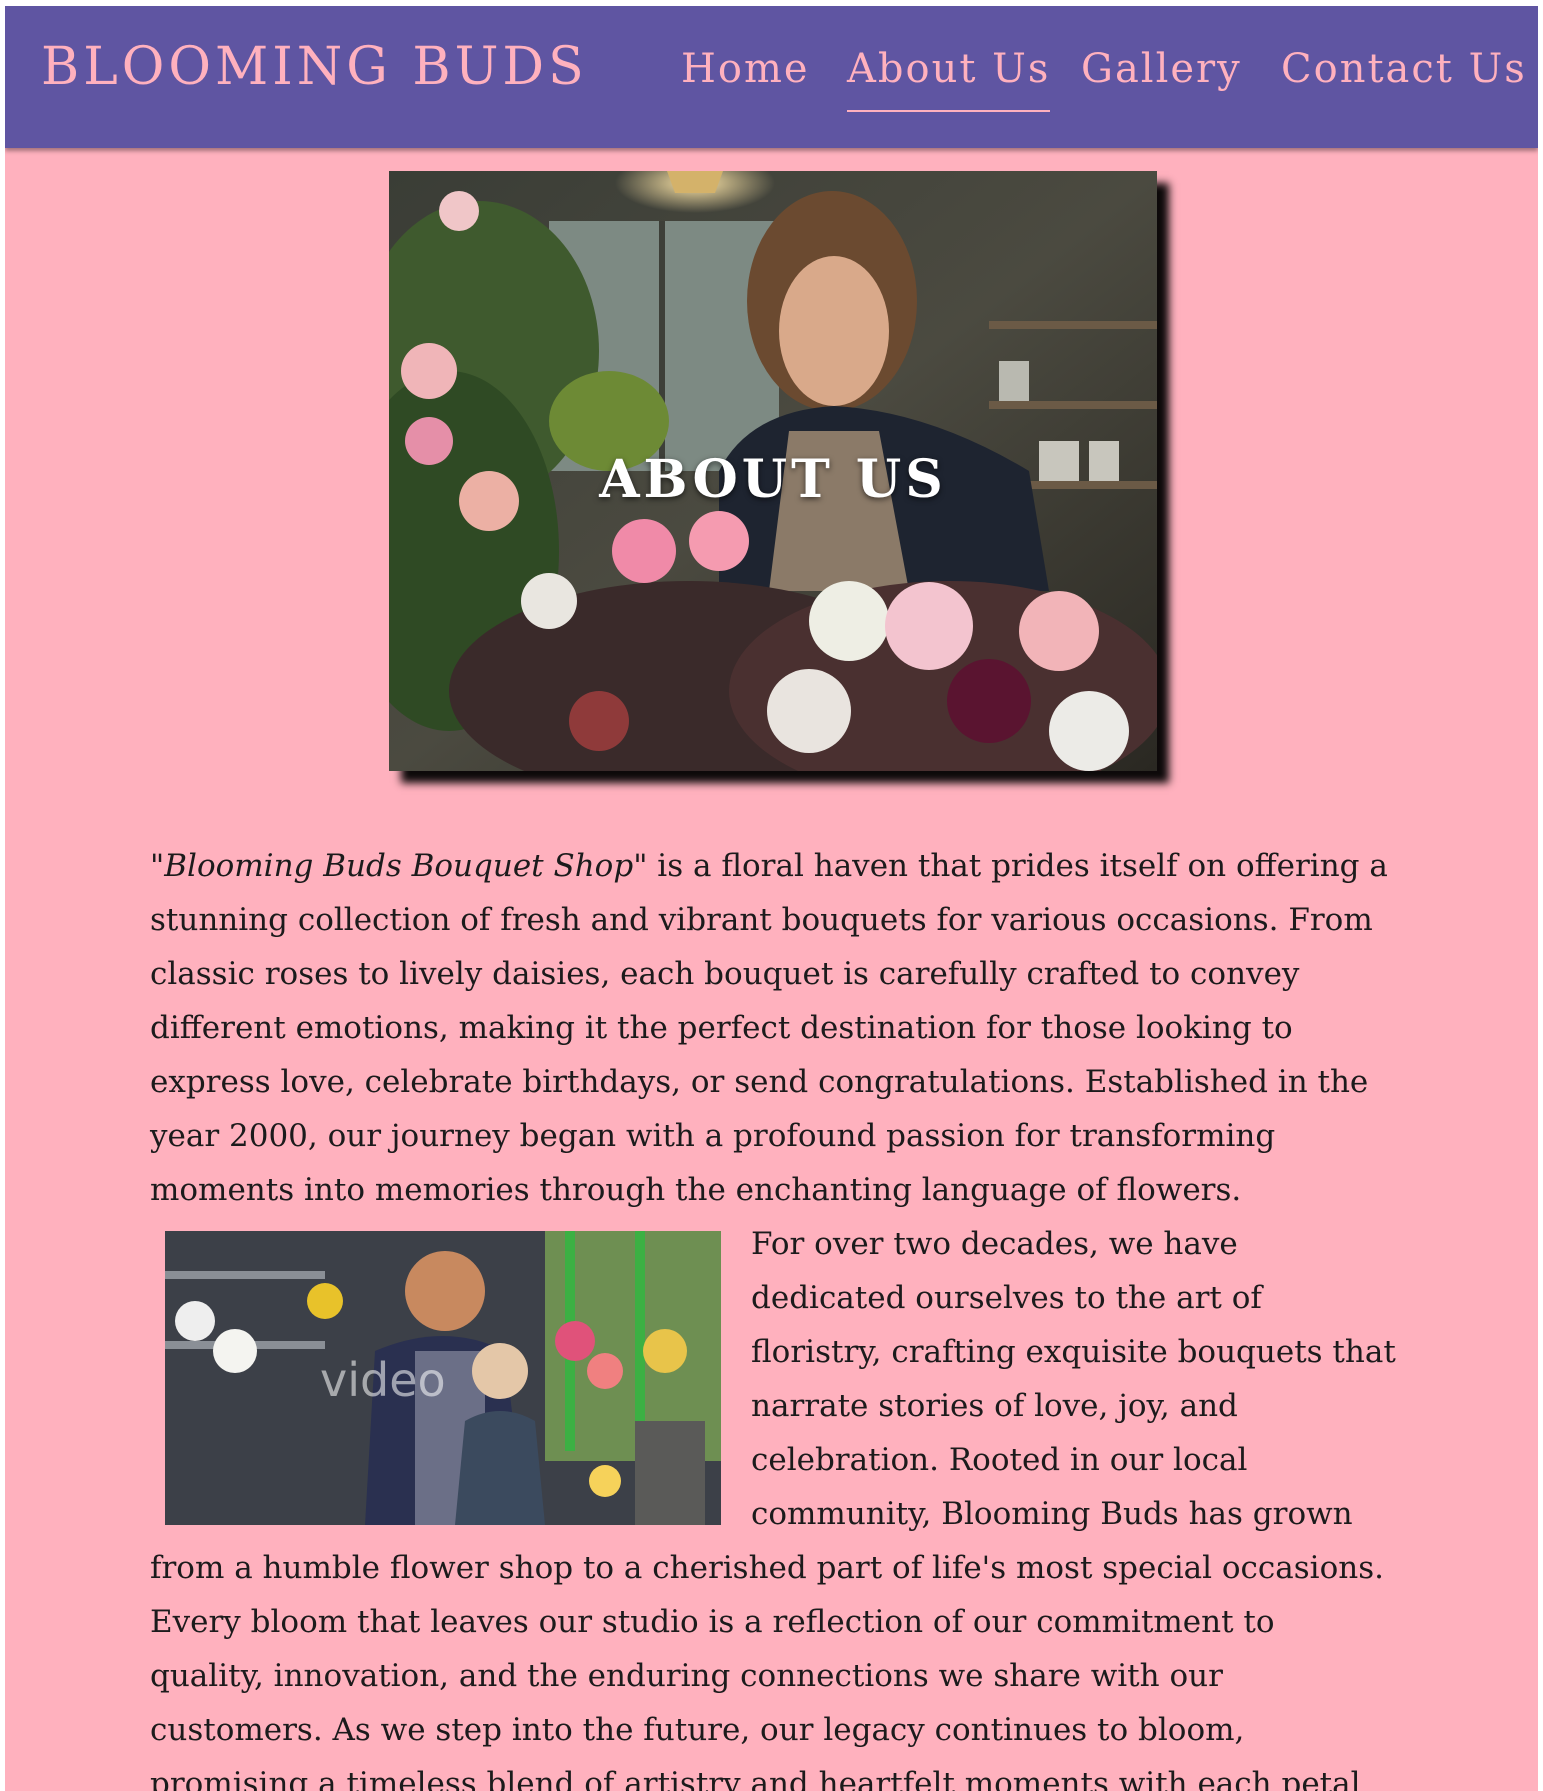 This screenshot has height=1791, width=1543. Describe the element at coordinates (773, 479) in the screenshot. I see `hero-title: ABOUT US` at that location.